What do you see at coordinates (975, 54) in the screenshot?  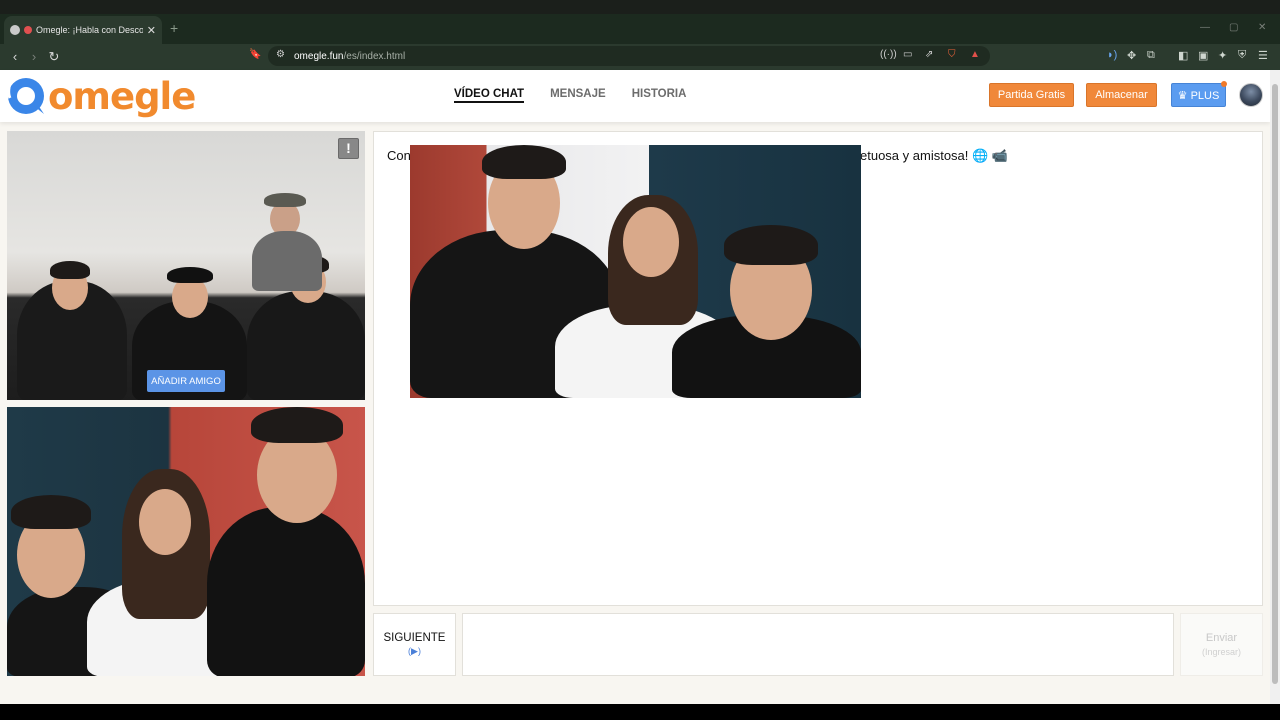 I see `brave-rewards-icon: ▲` at bounding box center [975, 54].